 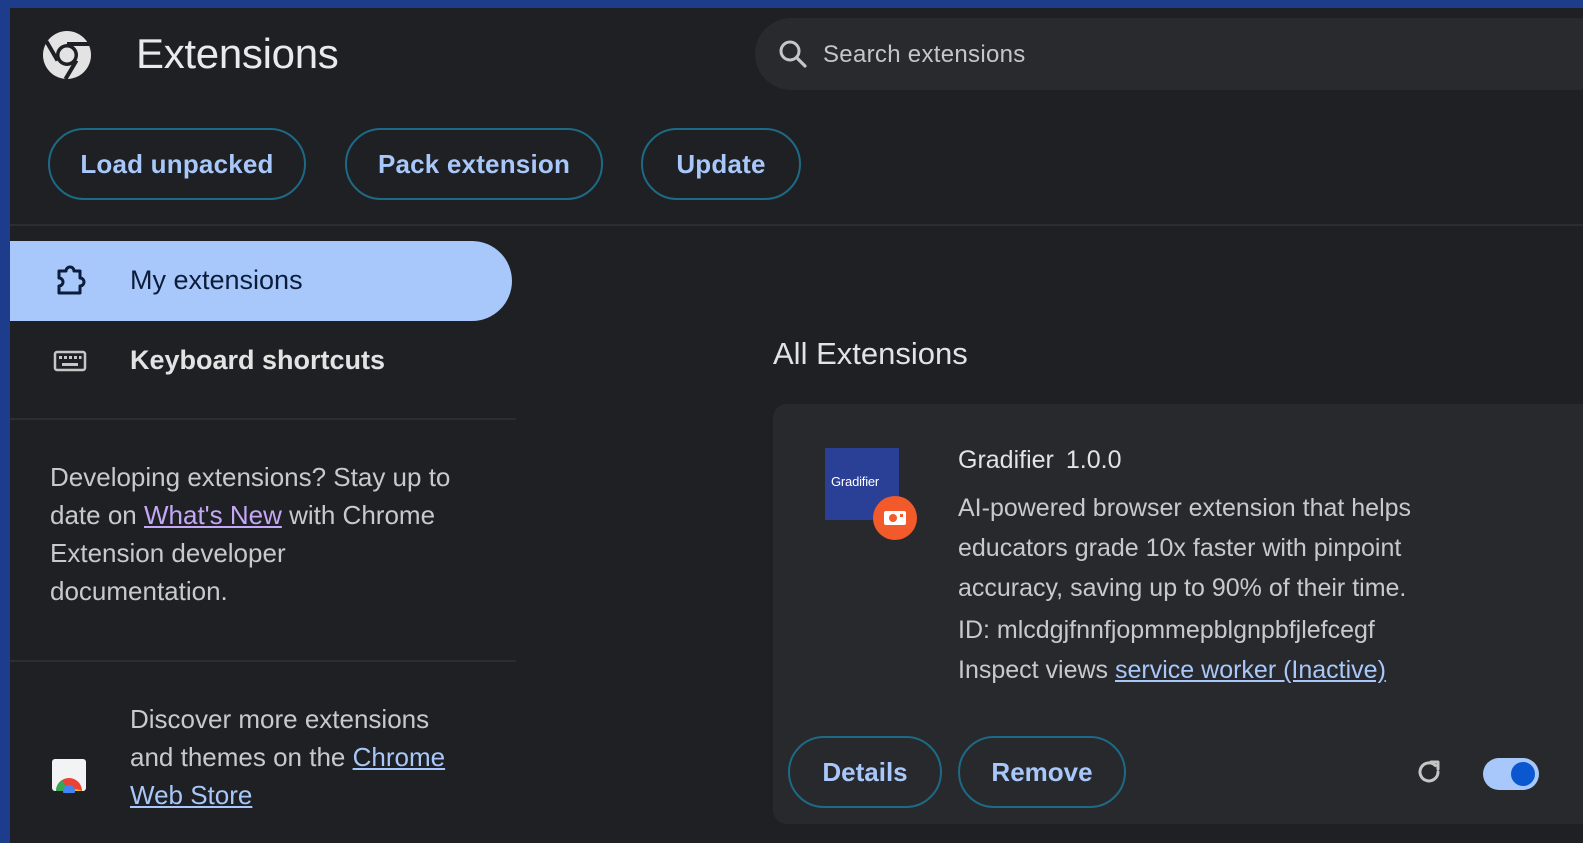 I want to click on pack-extension-button: Pack extension, so click(x=474, y=164).